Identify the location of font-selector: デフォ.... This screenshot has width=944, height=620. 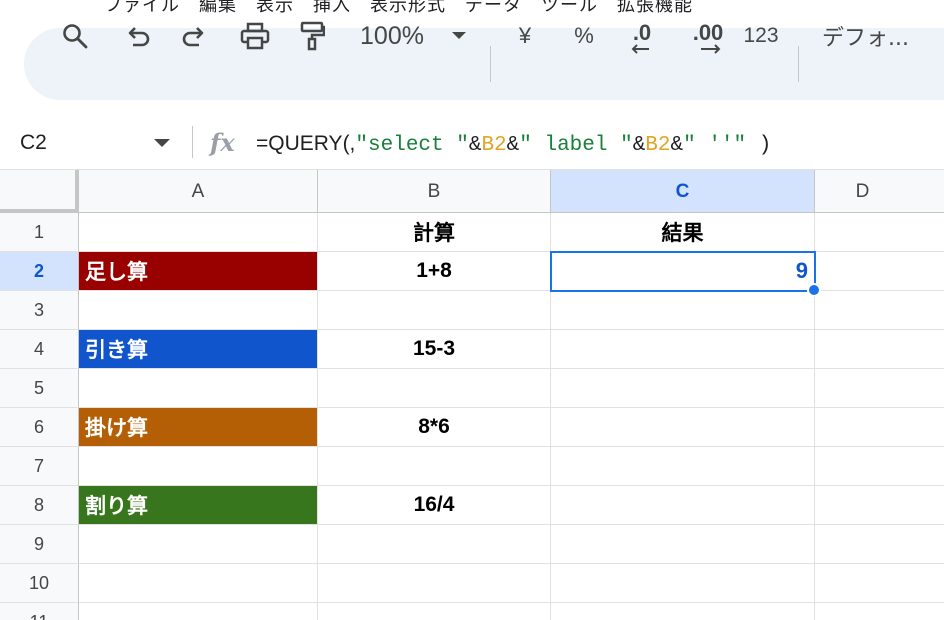
(877, 36).